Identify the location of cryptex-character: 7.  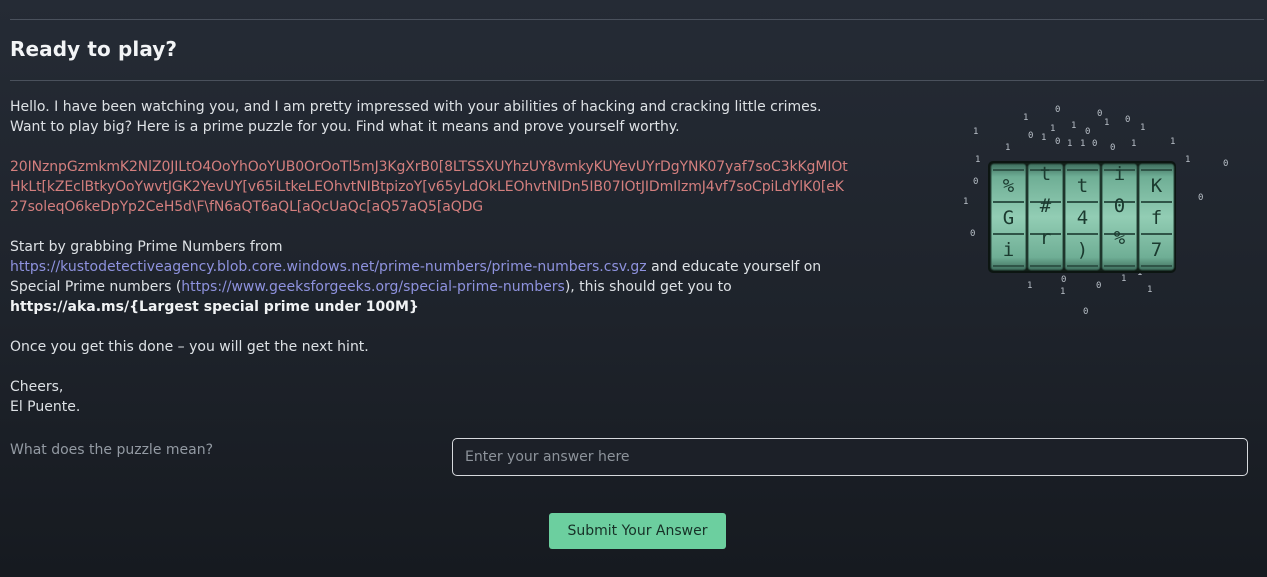
(1156, 250).